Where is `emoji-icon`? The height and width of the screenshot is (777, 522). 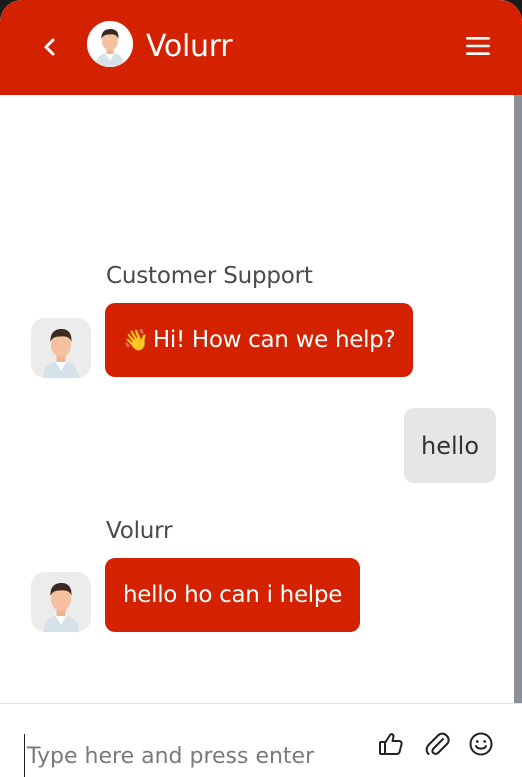 emoji-icon is located at coordinates (481, 744).